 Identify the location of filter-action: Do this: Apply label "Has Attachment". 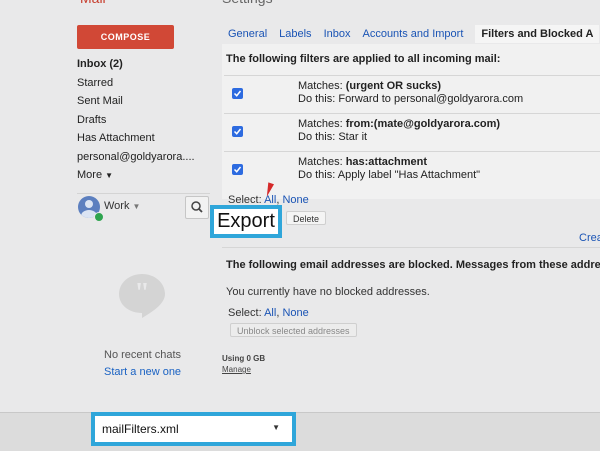
(389, 175).